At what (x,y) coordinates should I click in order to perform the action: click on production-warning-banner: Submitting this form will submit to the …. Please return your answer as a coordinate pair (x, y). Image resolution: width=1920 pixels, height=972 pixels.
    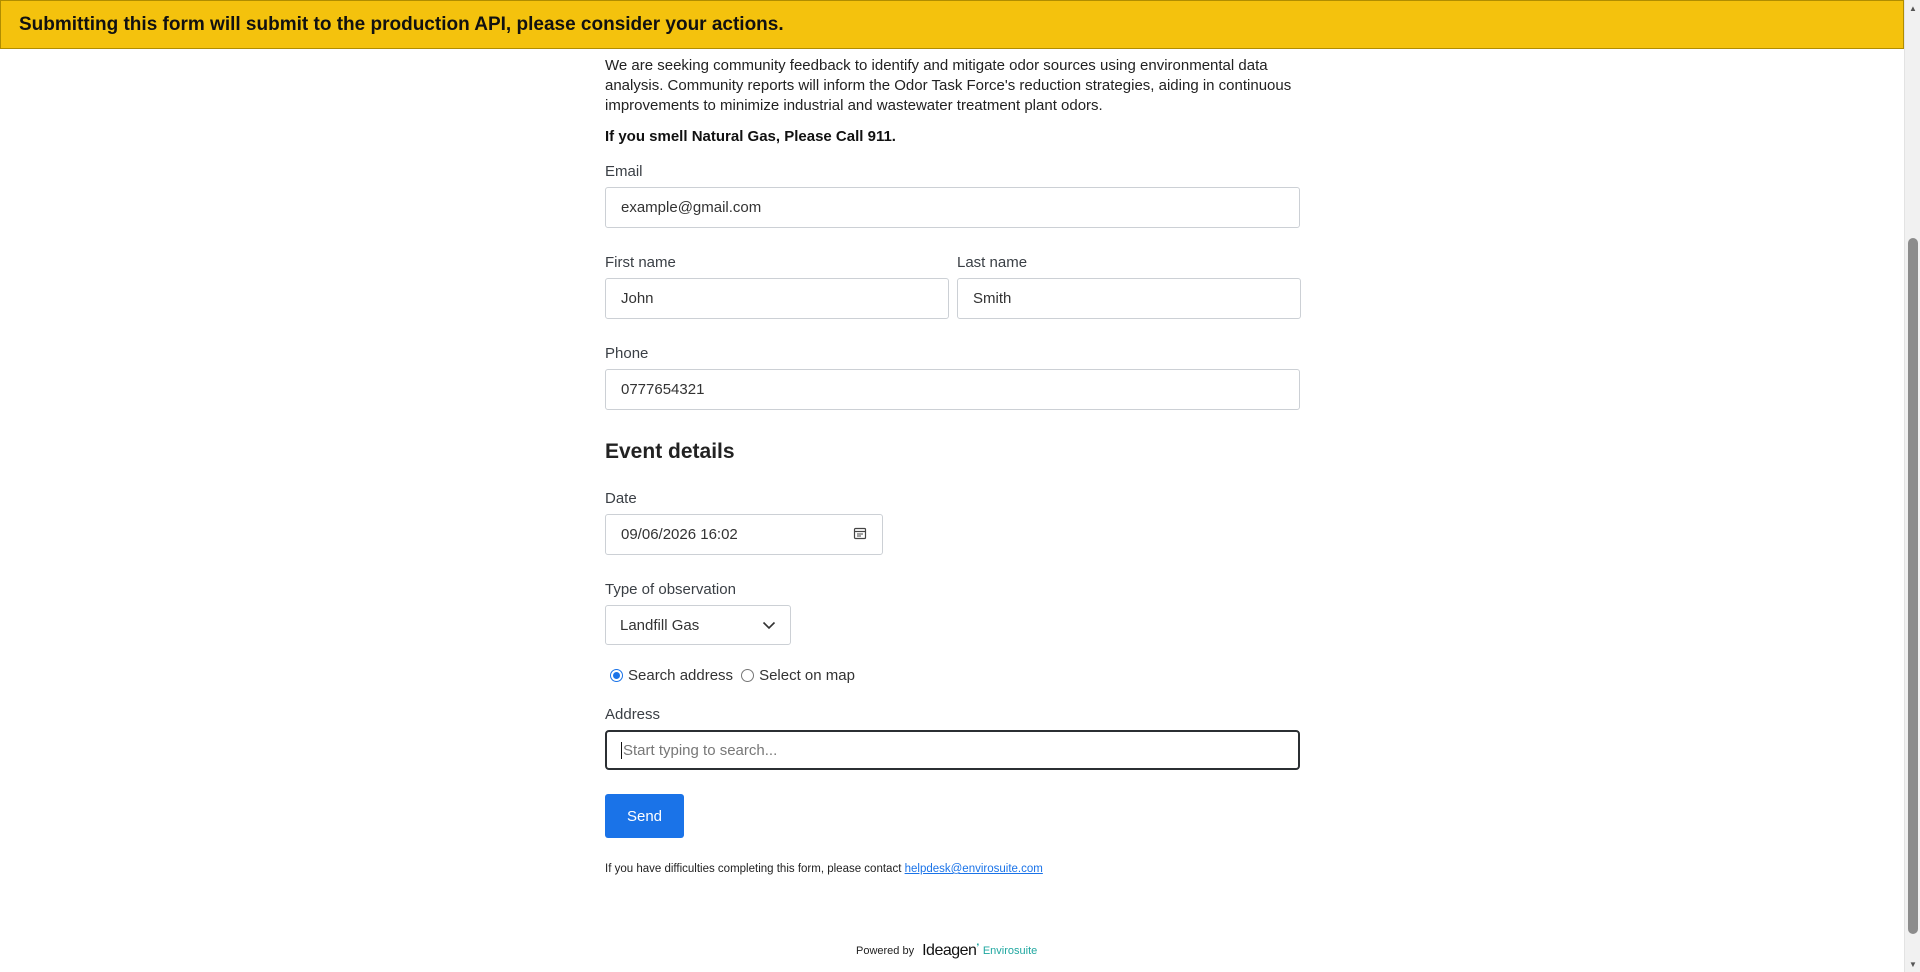
    Looking at the image, I should click on (952, 24).